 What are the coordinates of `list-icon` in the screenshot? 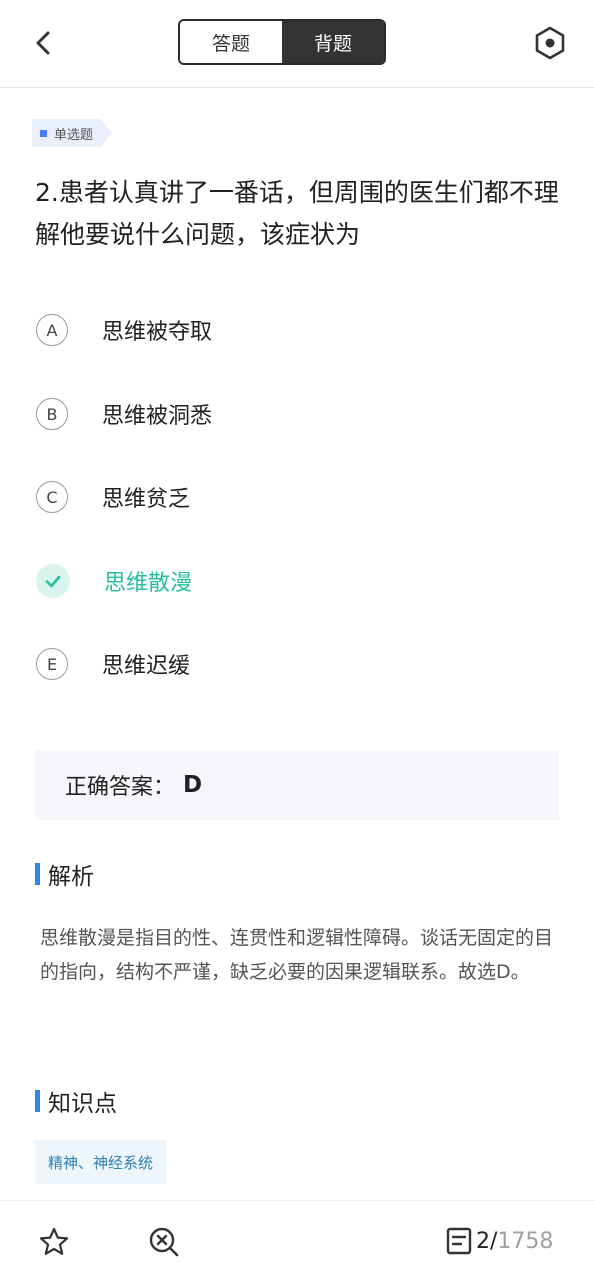 It's located at (459, 1241).